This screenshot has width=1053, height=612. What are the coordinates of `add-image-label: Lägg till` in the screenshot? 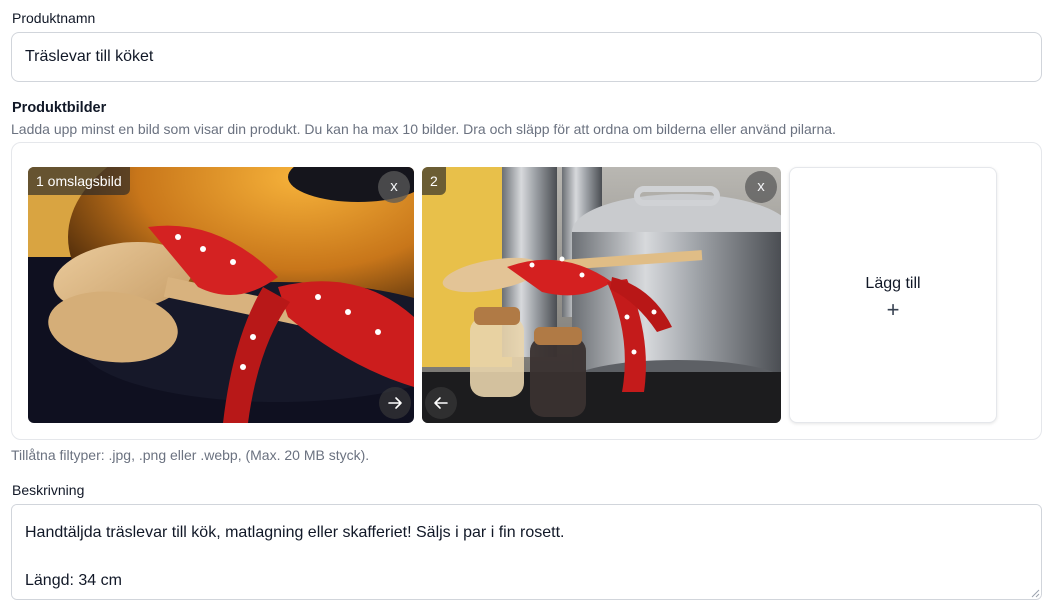 It's located at (893, 283).